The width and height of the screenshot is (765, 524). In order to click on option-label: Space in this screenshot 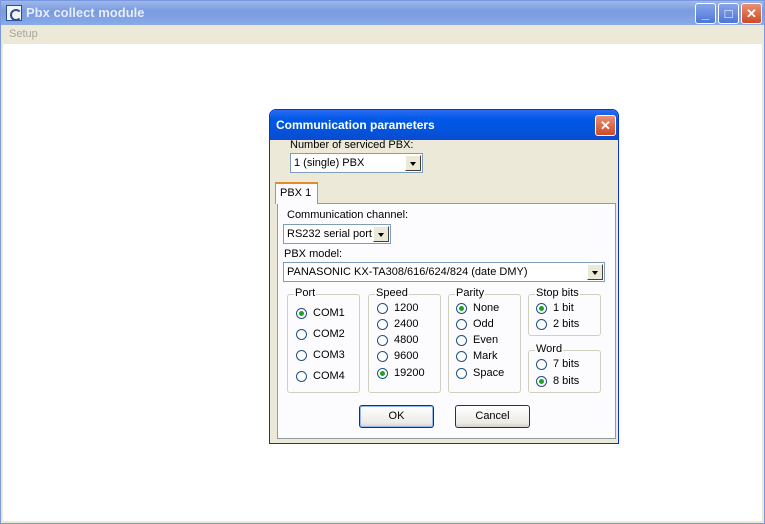, I will do `click(489, 373)`.